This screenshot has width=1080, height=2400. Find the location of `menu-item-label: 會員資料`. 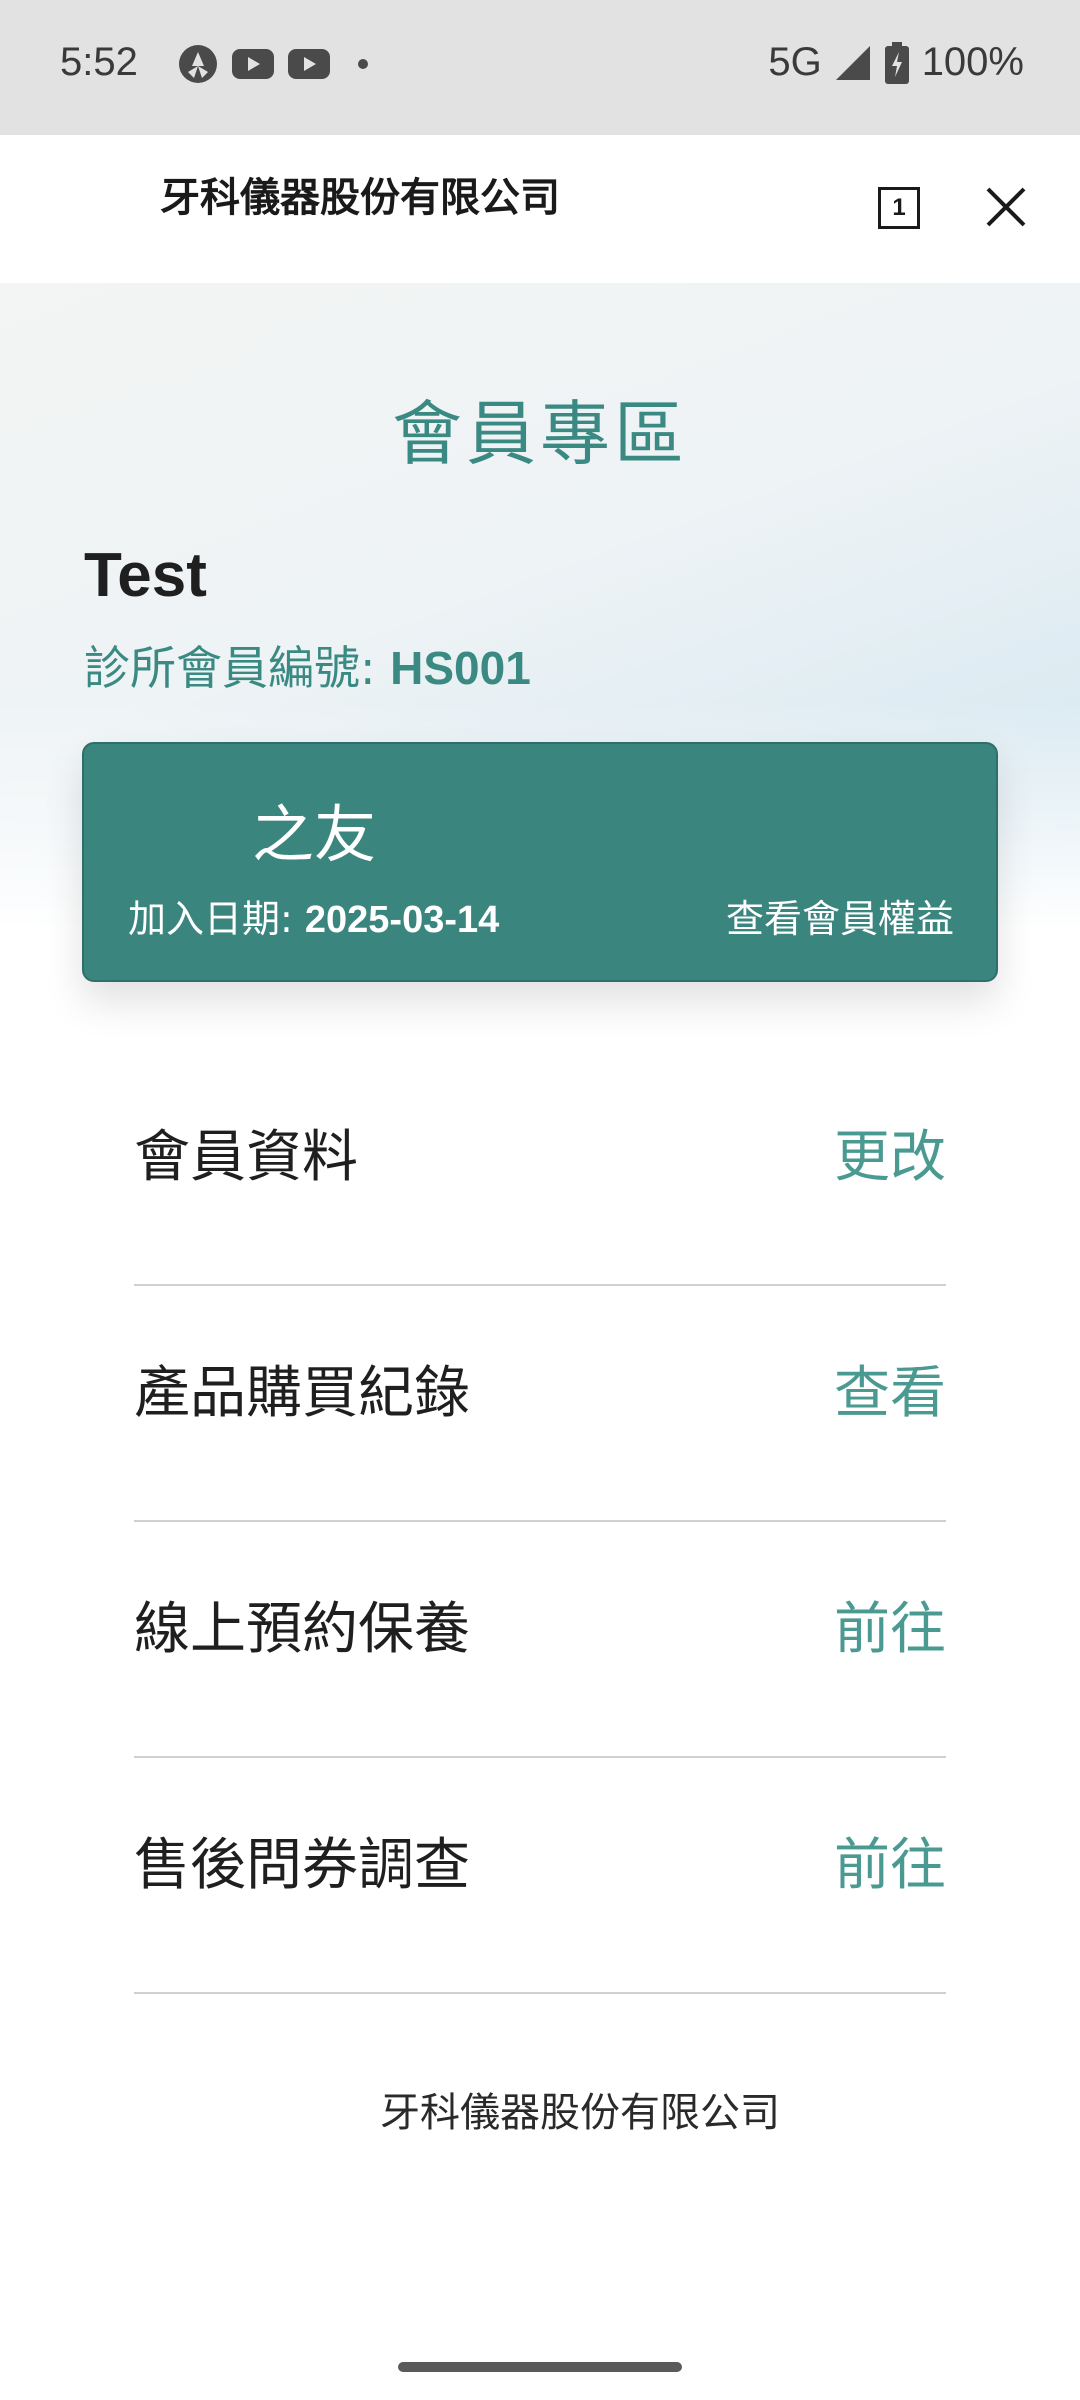

menu-item-label: 會員資料 is located at coordinates (246, 1157).